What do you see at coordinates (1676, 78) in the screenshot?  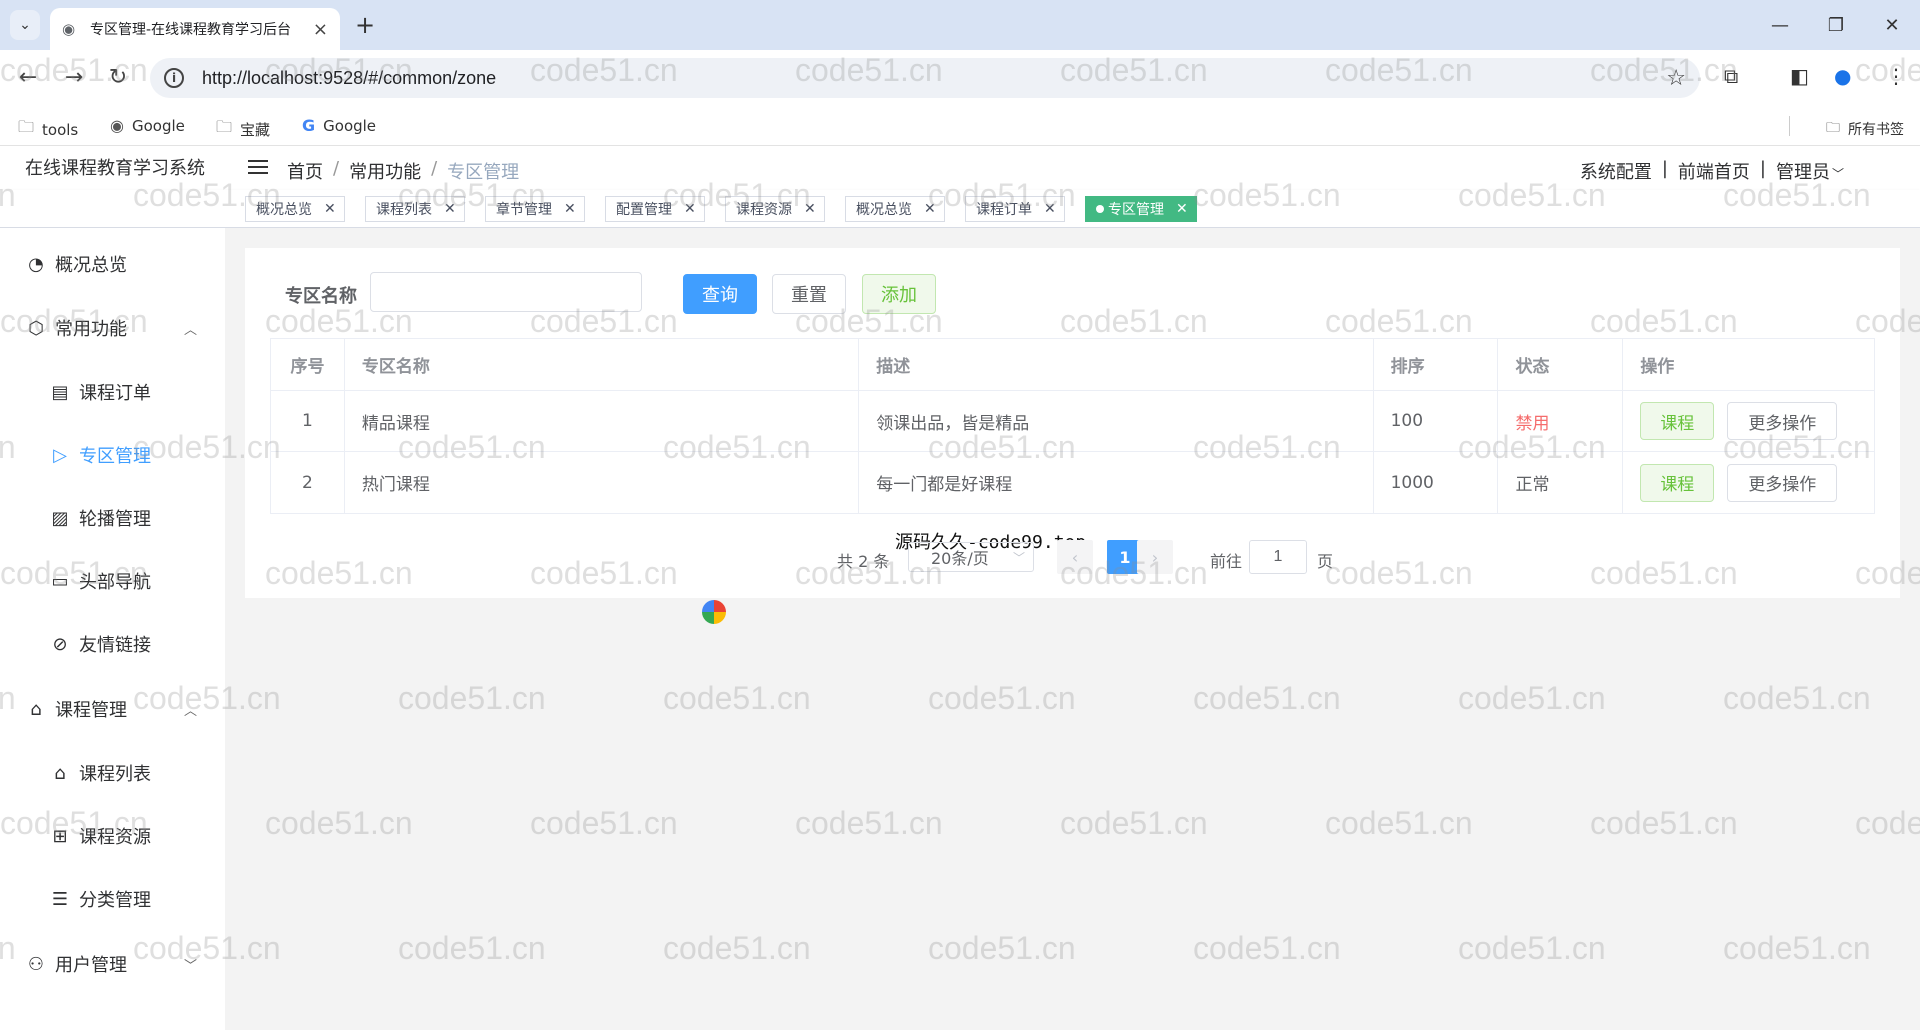 I see `bookmark-star-icon: ☆` at bounding box center [1676, 78].